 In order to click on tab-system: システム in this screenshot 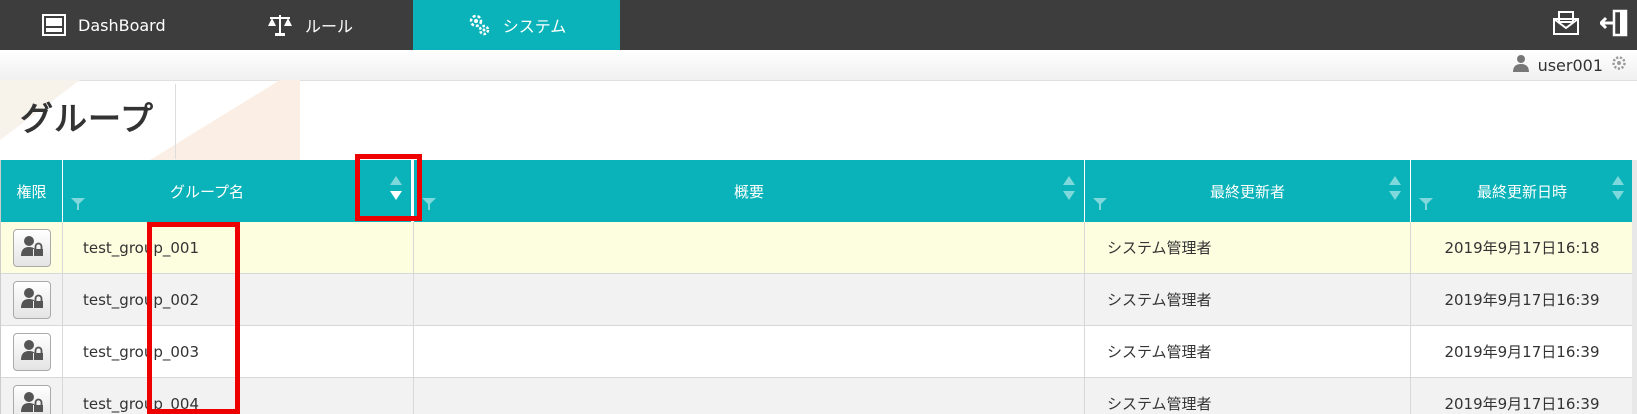, I will do `click(516, 25)`.